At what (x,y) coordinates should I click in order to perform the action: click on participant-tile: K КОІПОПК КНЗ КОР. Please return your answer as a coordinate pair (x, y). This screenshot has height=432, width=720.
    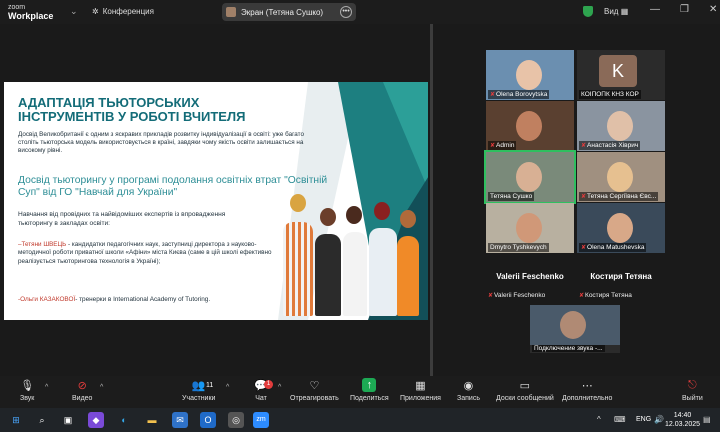
    Looking at the image, I should click on (621, 75).